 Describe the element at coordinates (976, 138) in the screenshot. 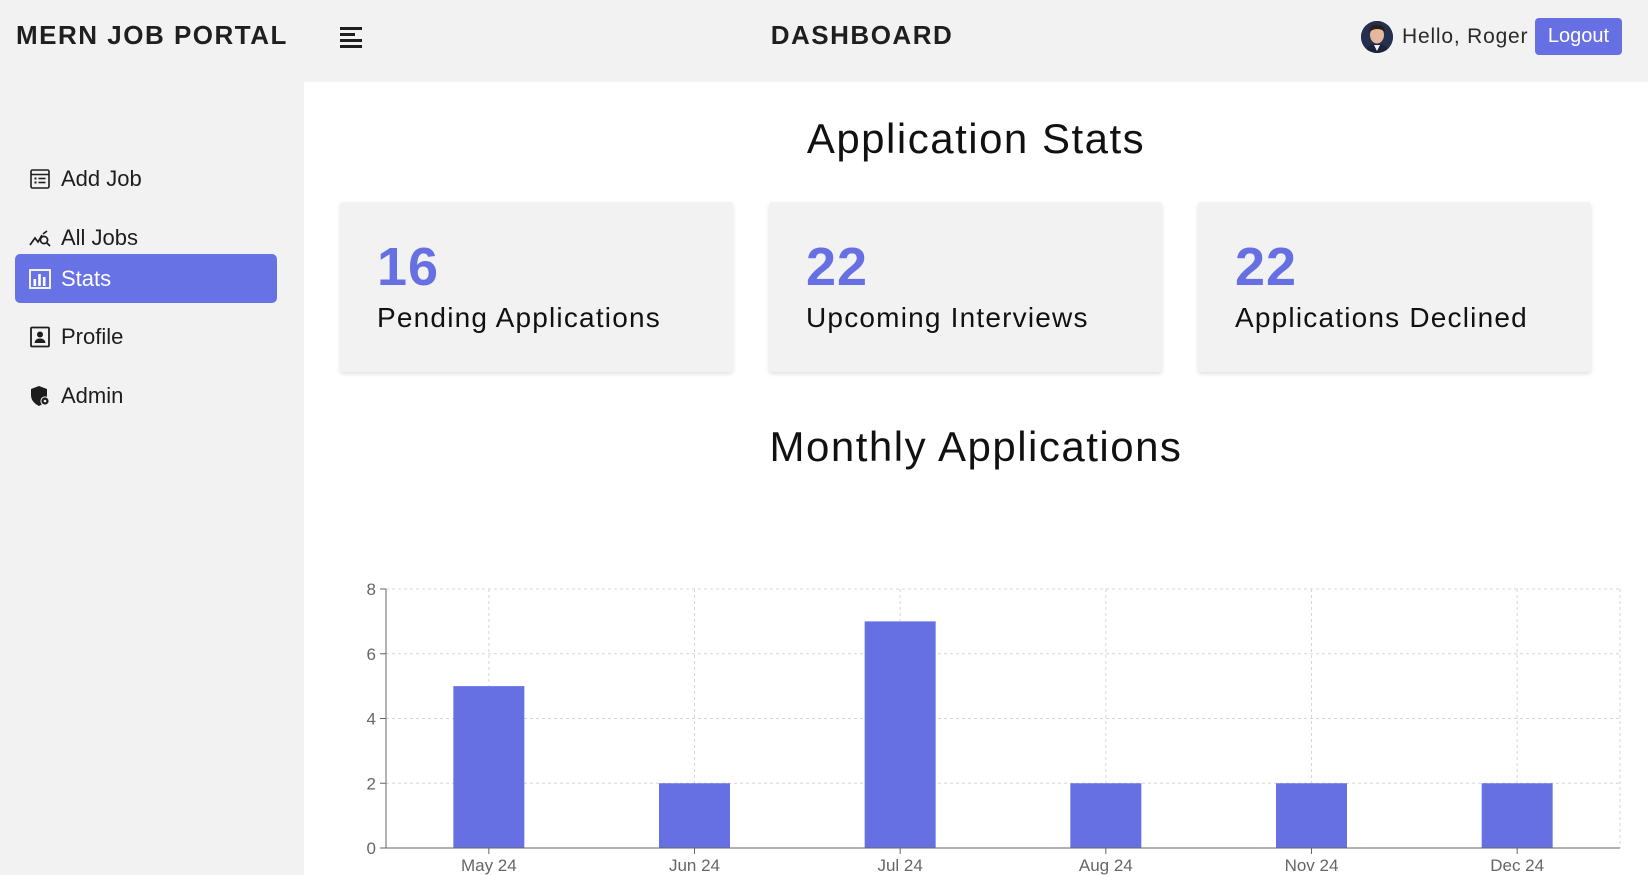

I see `stats-title: Application Stats` at that location.